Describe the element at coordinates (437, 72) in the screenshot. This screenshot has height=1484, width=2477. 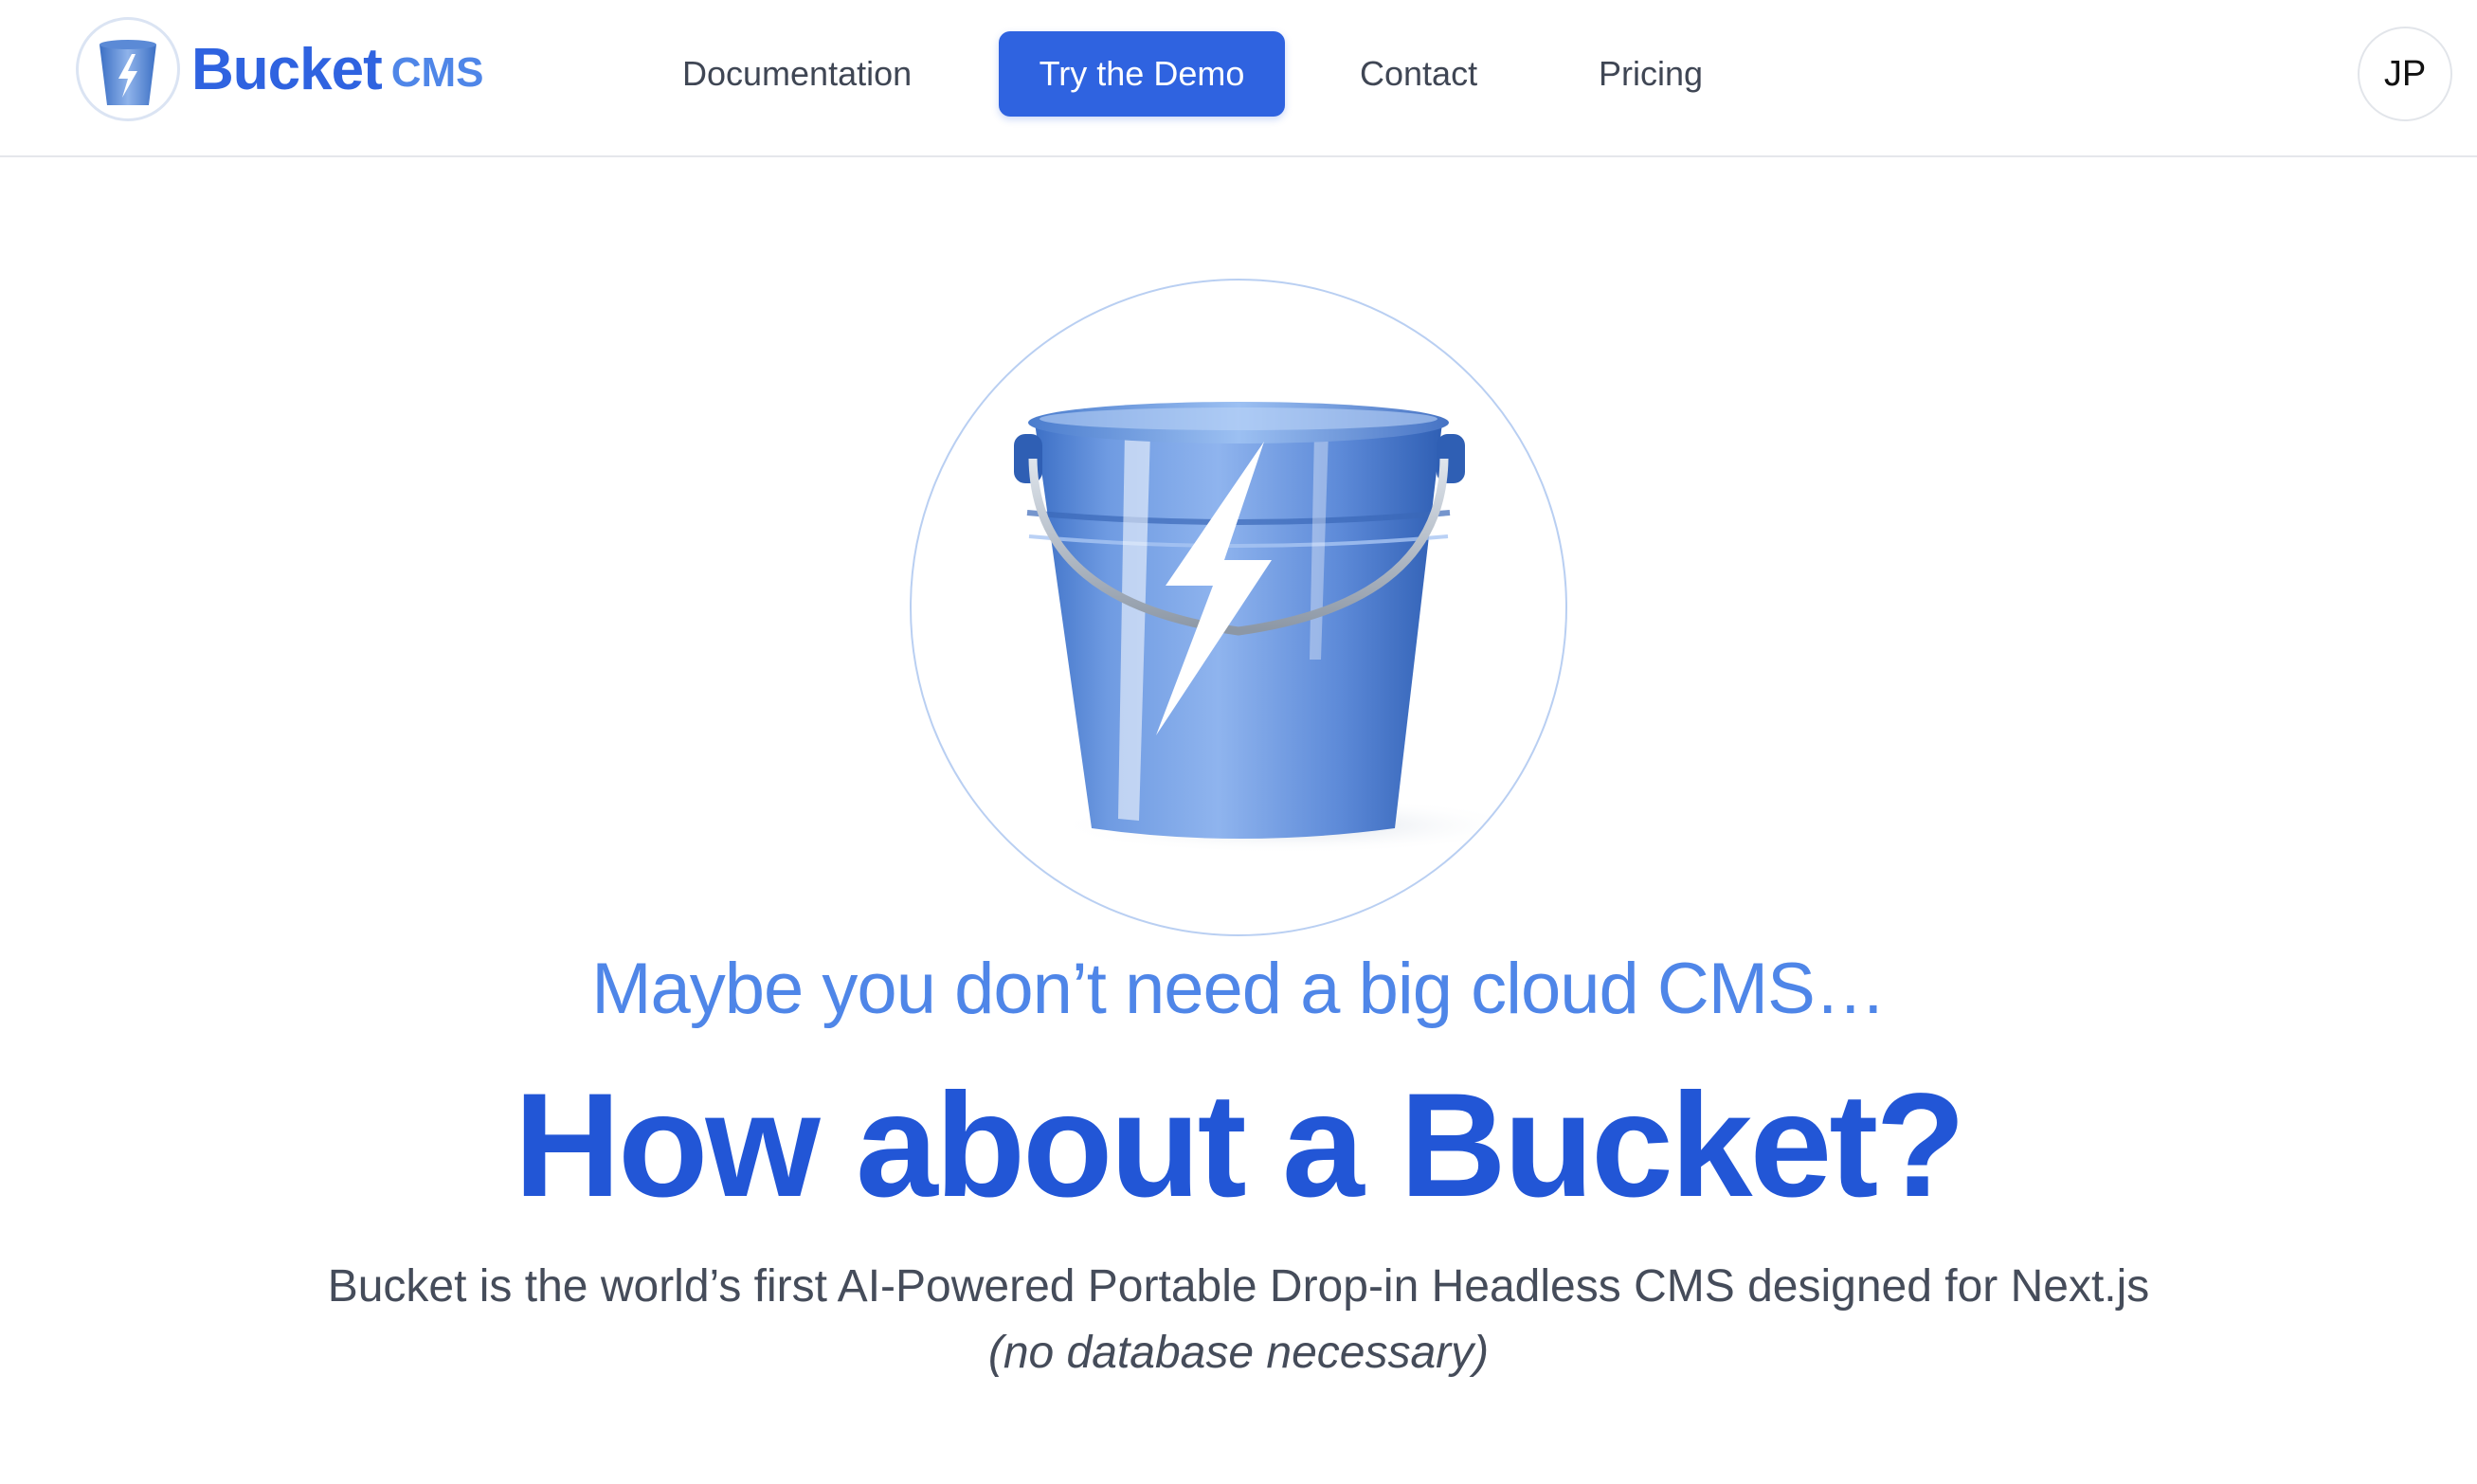
I see `logo-suffix-text: CMS` at that location.